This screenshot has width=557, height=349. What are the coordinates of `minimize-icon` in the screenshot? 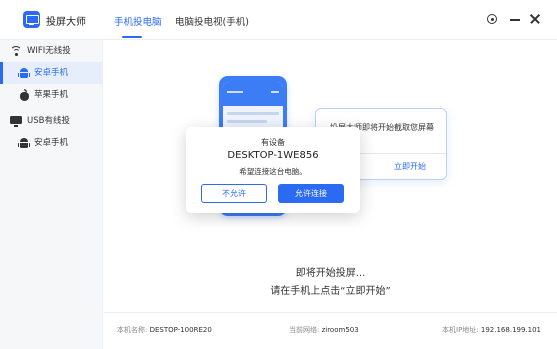 It's located at (515, 19).